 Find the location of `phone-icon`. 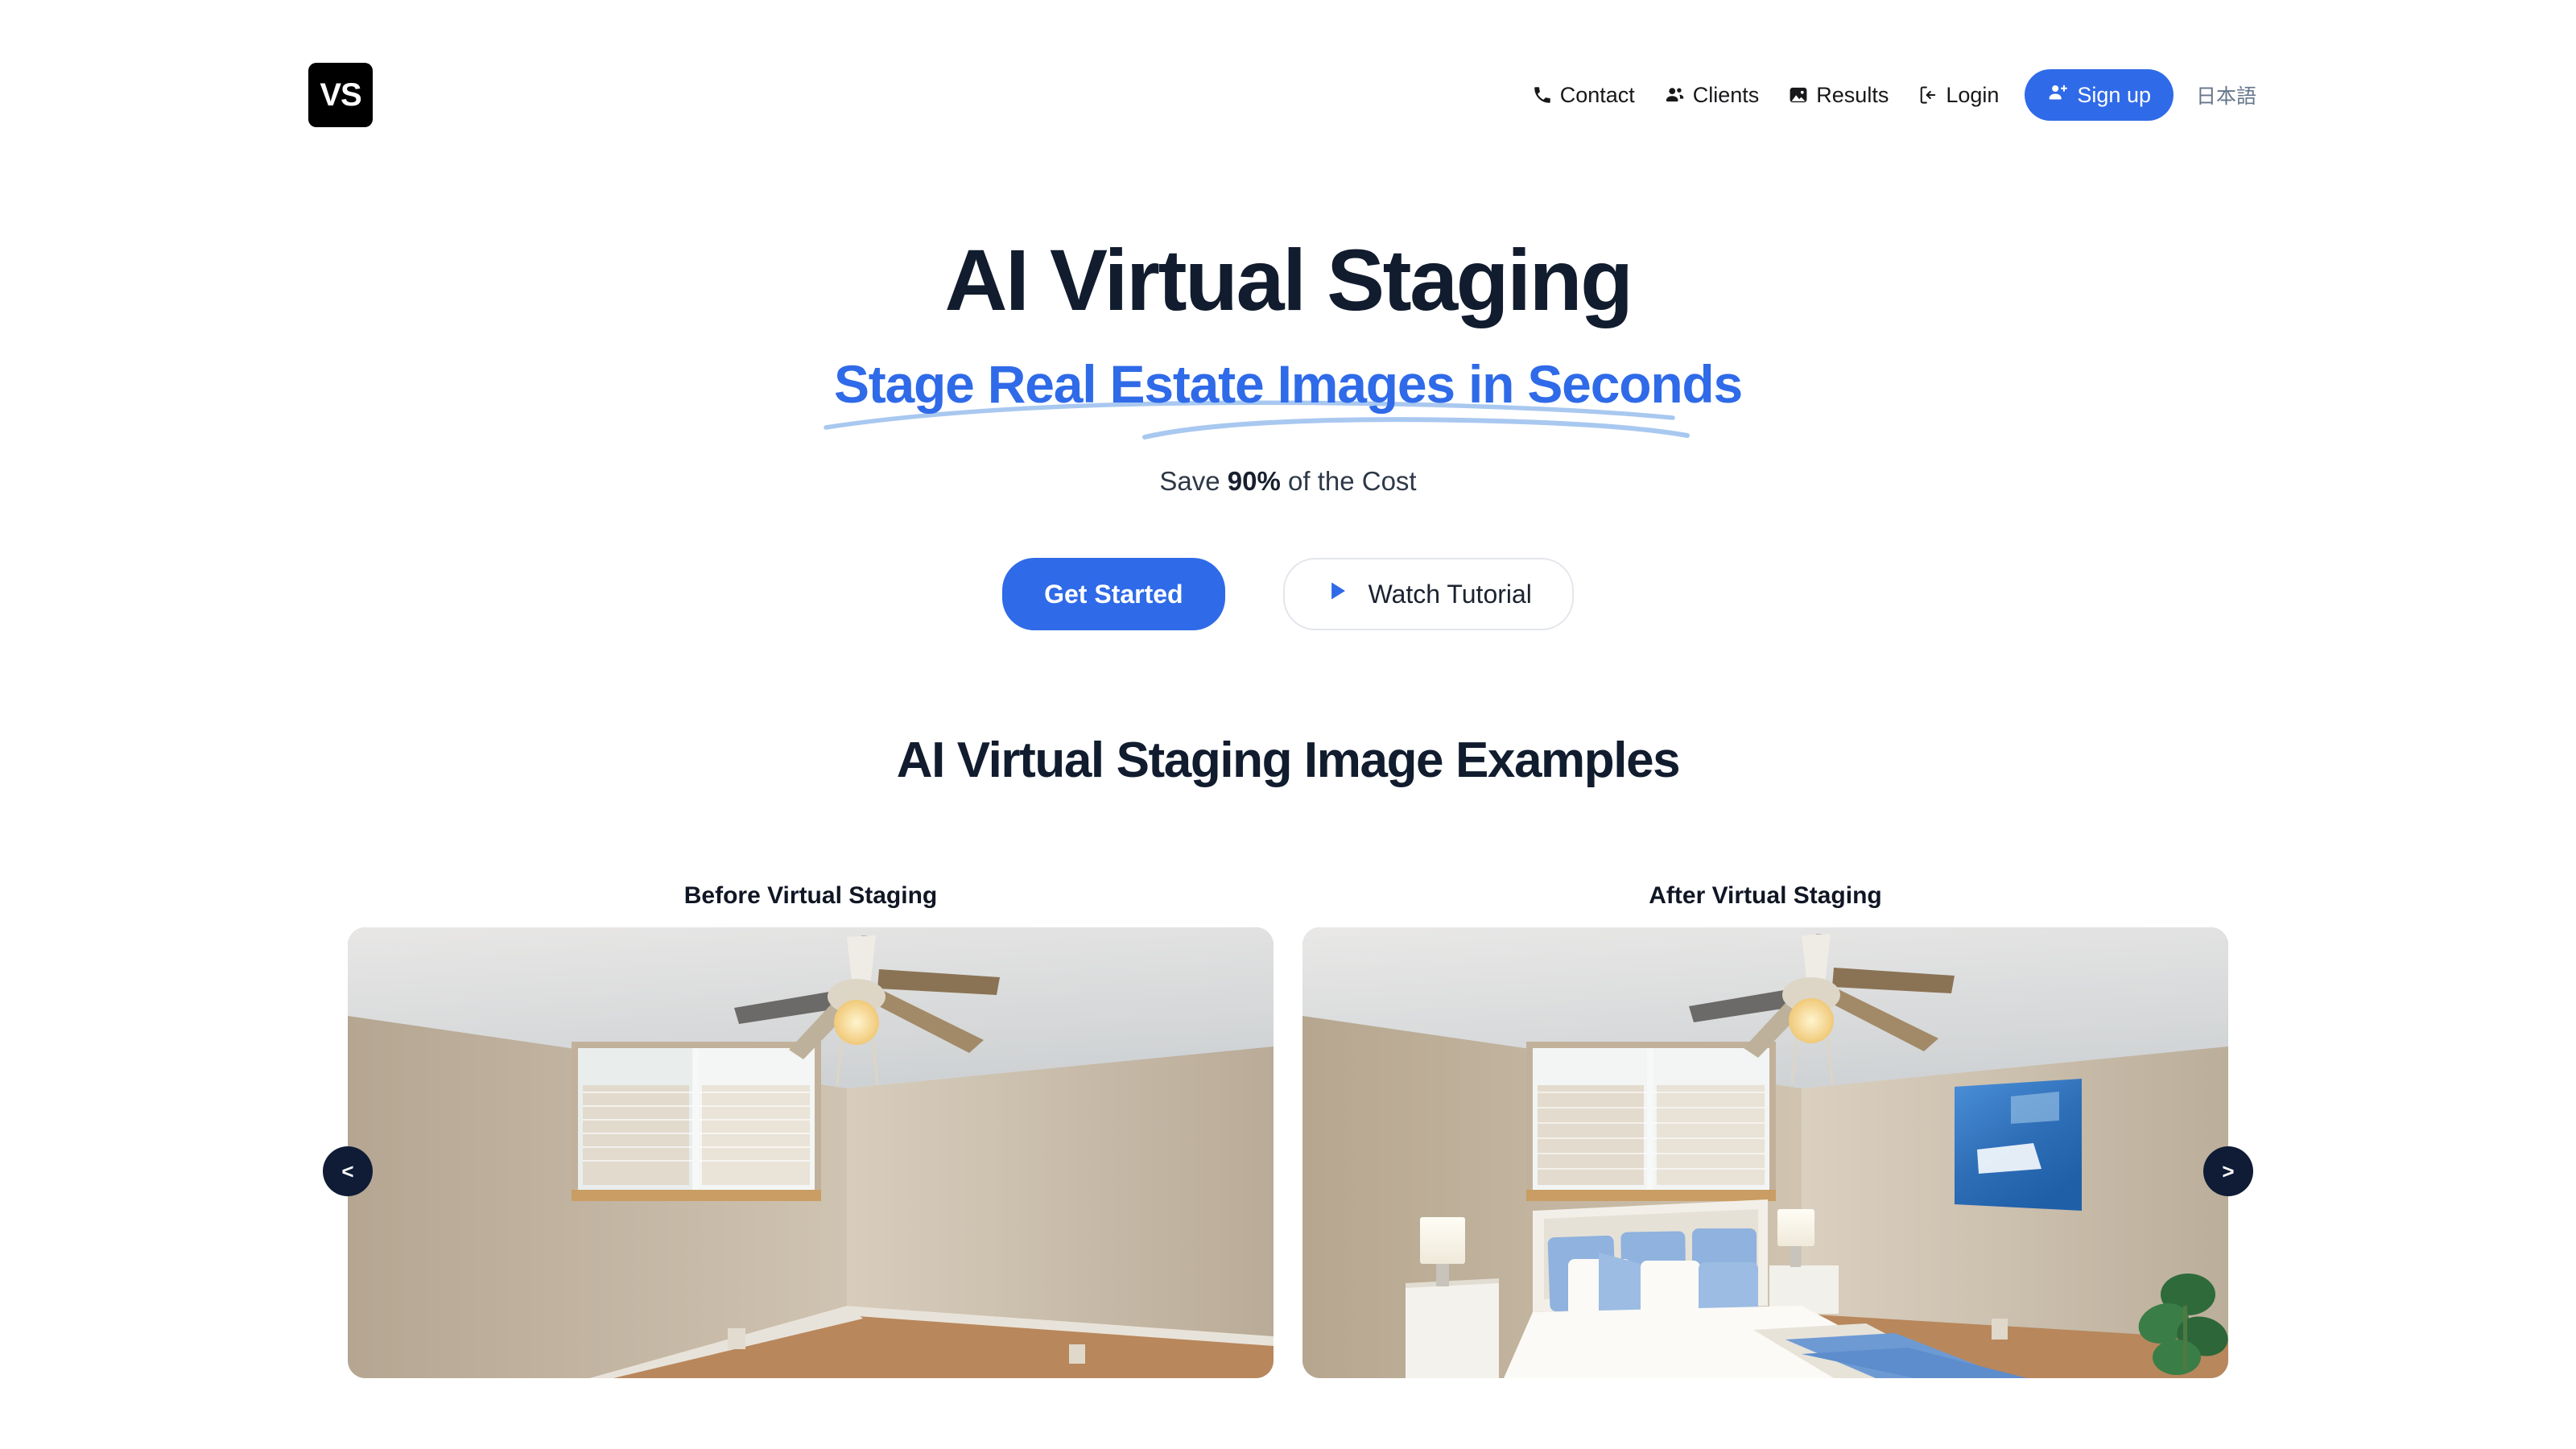

phone-icon is located at coordinates (1542, 95).